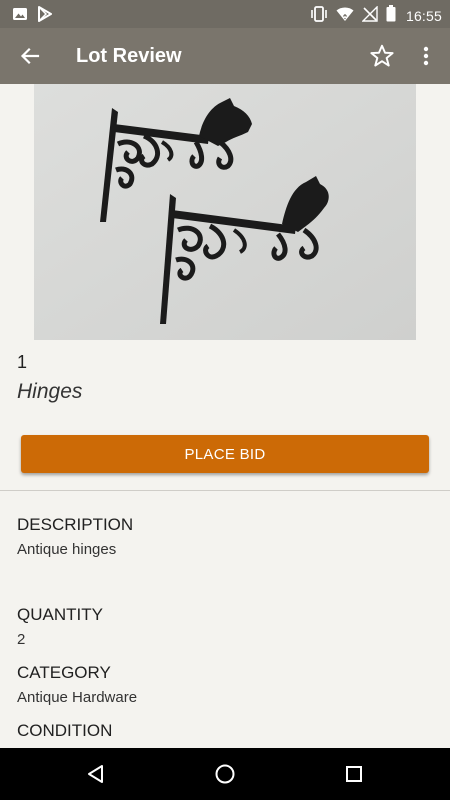 This screenshot has height=800, width=450. Describe the element at coordinates (67, 549) in the screenshot. I see `description-value: Antique hinges` at that location.